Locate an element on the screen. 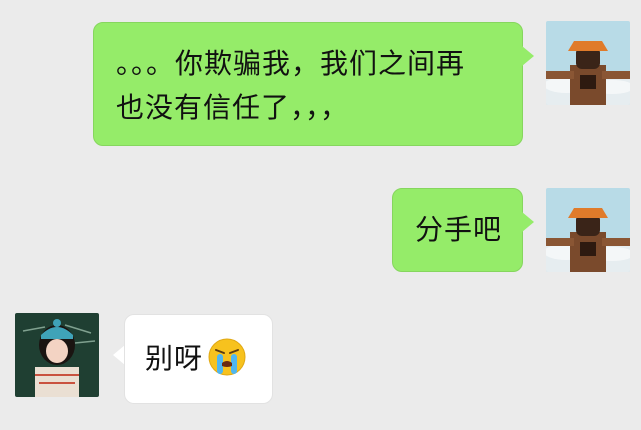 This screenshot has width=641, height=430. message-bubble-outgoing: 分手吧 is located at coordinates (457, 230).